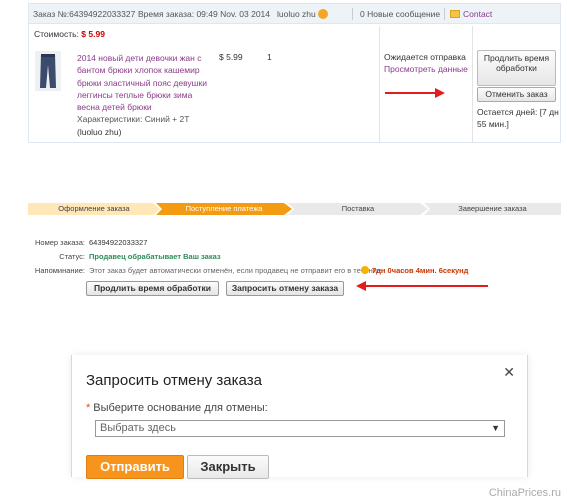  Describe the element at coordinates (492, 209) in the screenshot. I see `progress-step: Завершение заказа` at that location.